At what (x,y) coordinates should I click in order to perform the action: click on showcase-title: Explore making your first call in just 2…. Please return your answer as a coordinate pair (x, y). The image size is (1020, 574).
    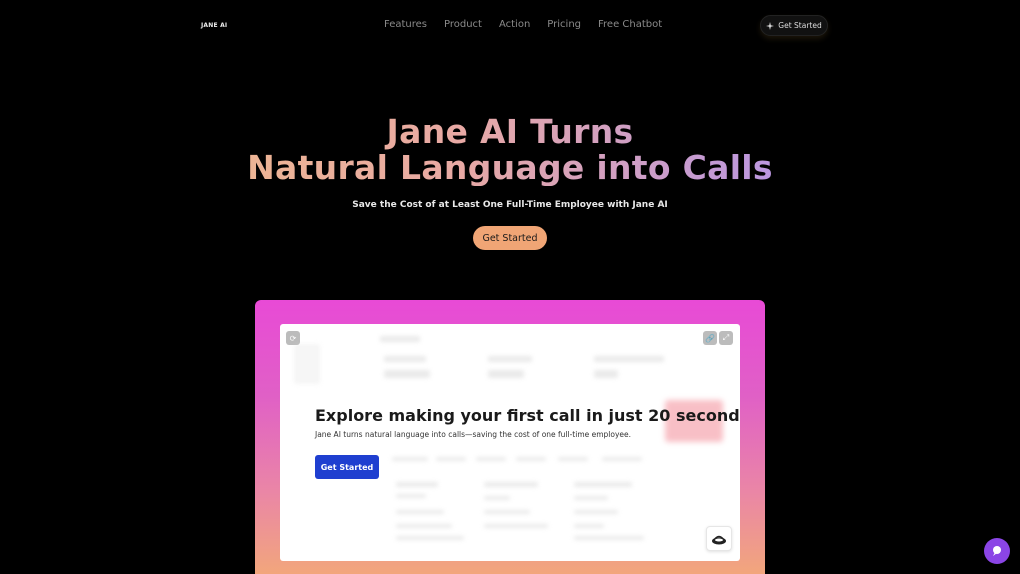
    Looking at the image, I should click on (527, 415).